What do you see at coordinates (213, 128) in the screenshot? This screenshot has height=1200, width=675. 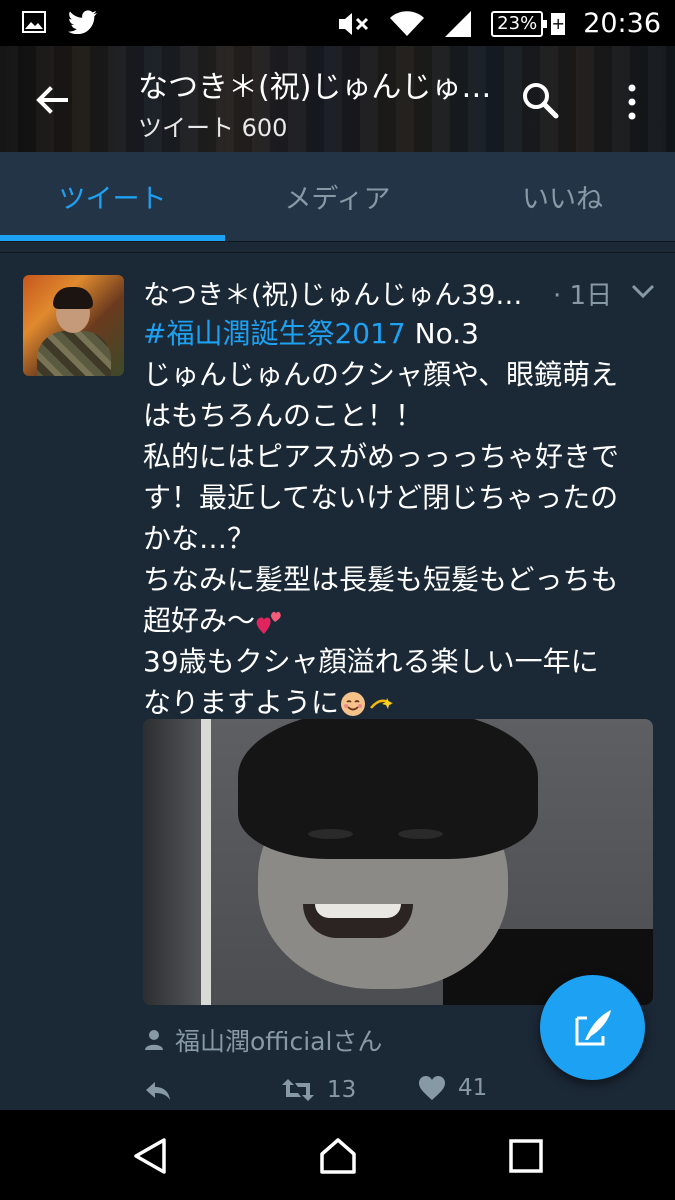 I see `tweet-count: ツイート 600` at bounding box center [213, 128].